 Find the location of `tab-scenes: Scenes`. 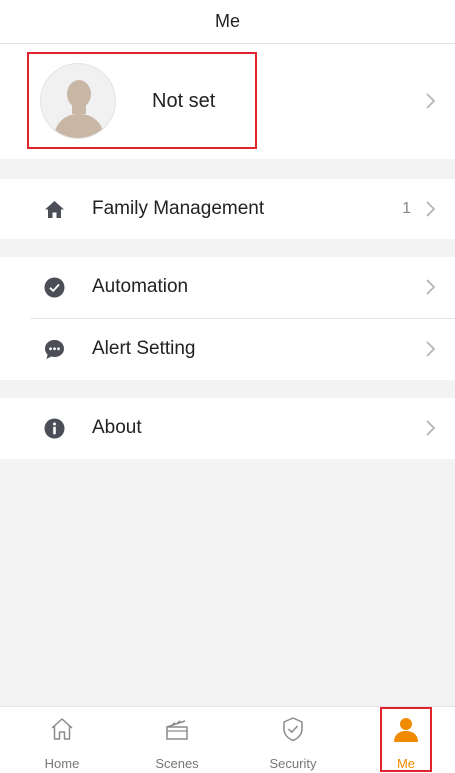

tab-scenes: Scenes is located at coordinates (177, 740).